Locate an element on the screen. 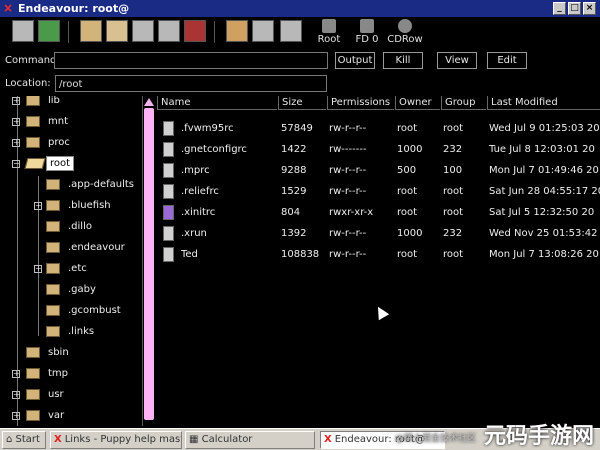 This screenshot has height=450, width=600. file-owner: 1000 is located at coordinates (410, 233).